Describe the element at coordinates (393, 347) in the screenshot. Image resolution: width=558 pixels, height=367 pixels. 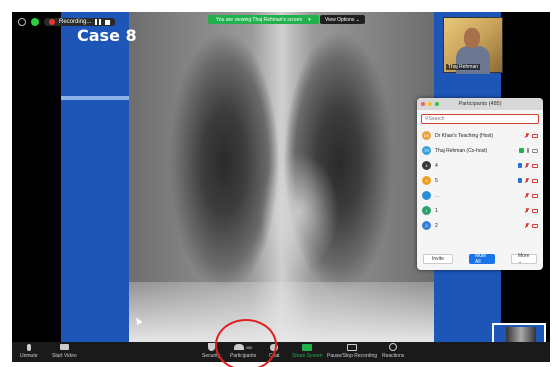
I see `reactions-emoji-icon` at that location.